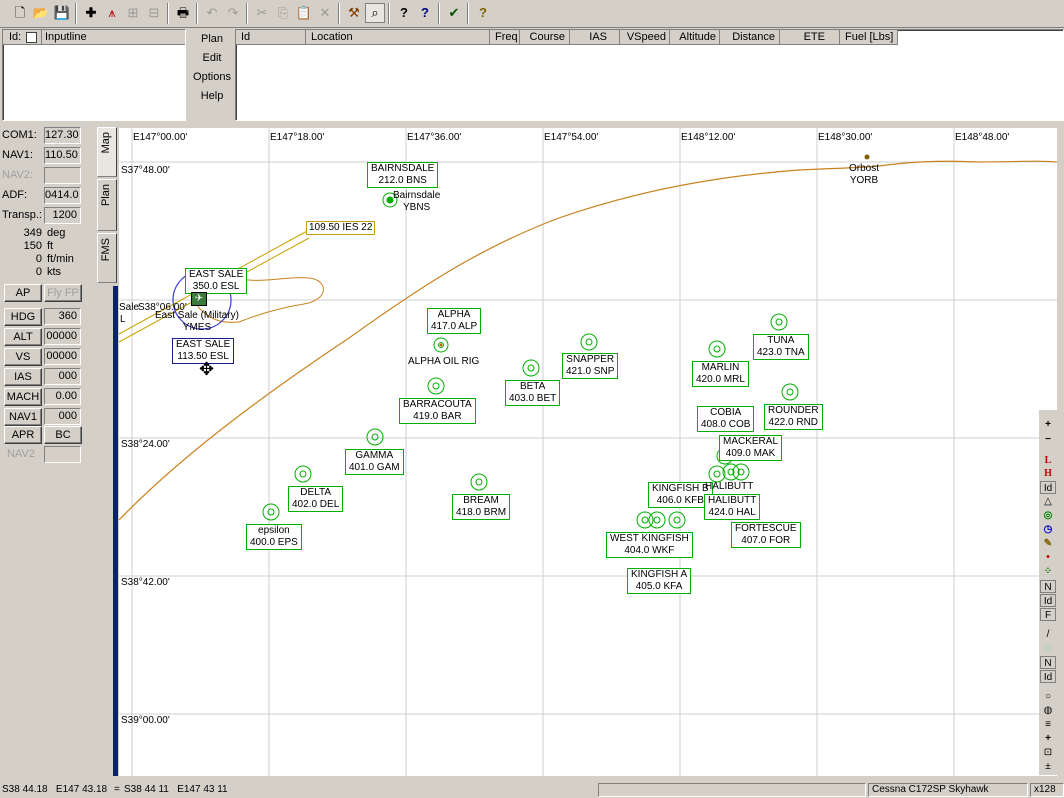 Image resolution: width=1064 pixels, height=798 pixels. I want to click on navaid-west-kingfish: WEST KINGFISH 404.0 WKF, so click(649, 545).